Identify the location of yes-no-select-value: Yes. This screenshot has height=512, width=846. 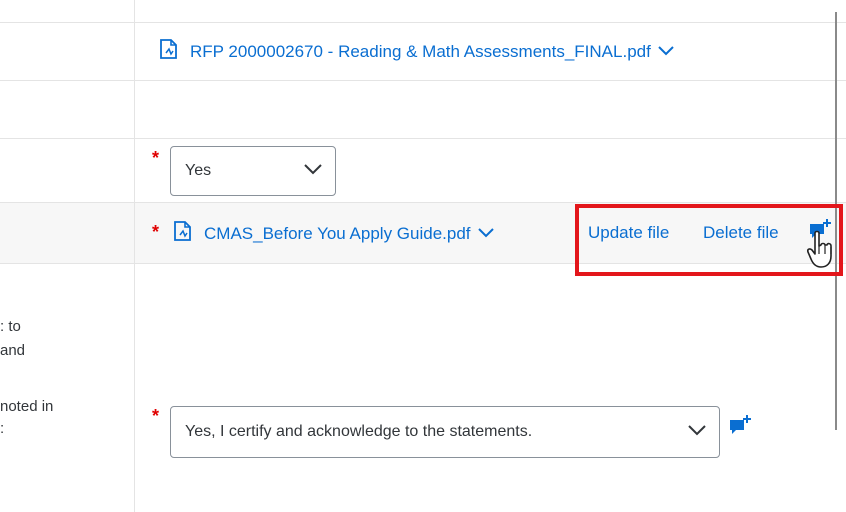
(198, 170).